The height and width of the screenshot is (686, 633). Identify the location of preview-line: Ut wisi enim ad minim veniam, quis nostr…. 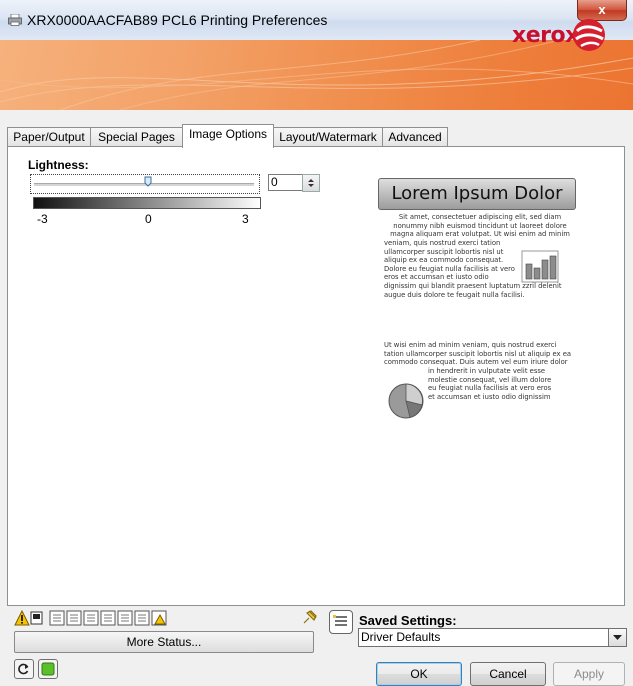
(470, 345).